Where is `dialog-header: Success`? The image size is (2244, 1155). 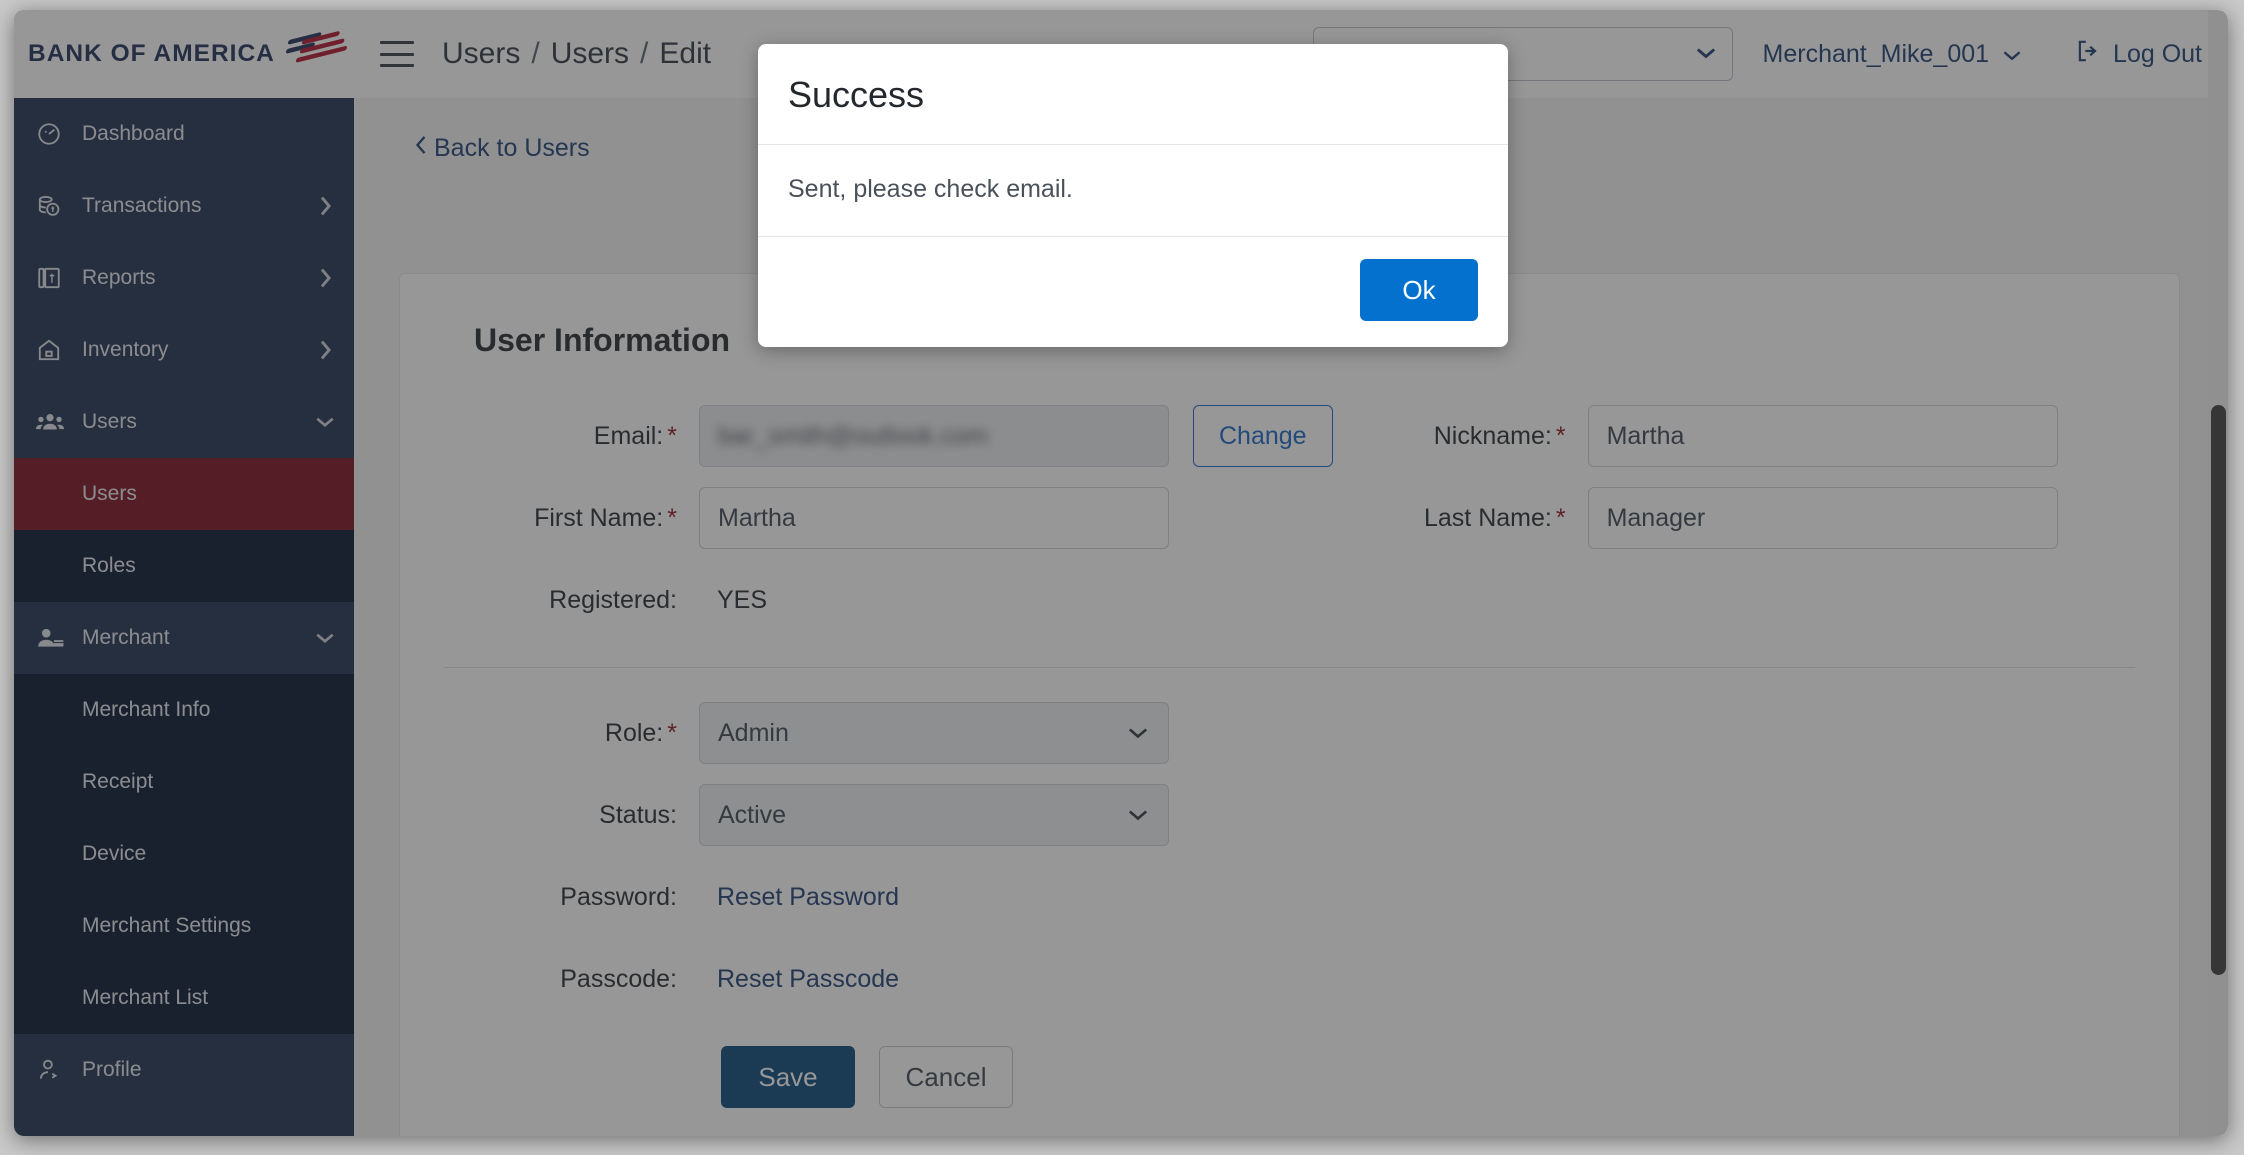 dialog-header: Success is located at coordinates (1133, 94).